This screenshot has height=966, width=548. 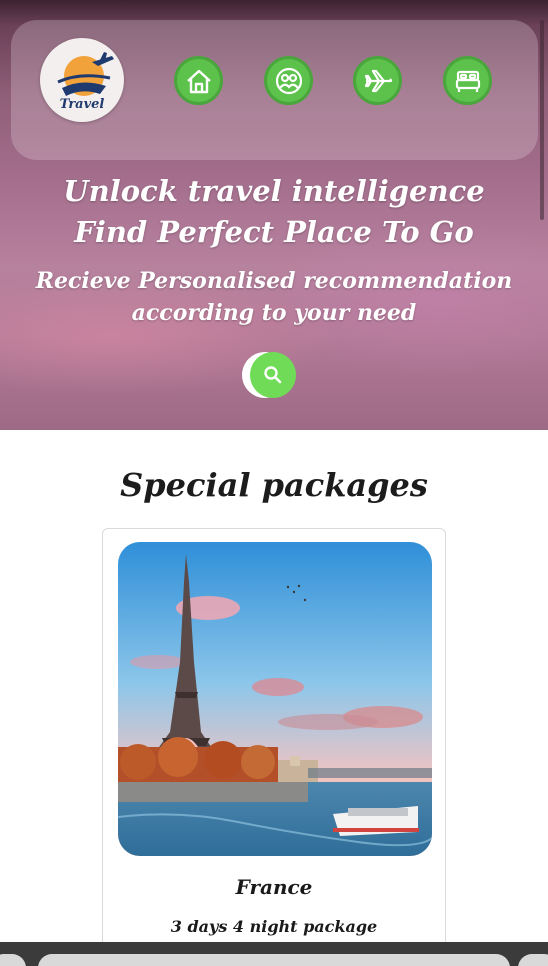 I want to click on search-icon, so click(x=273, y=375).